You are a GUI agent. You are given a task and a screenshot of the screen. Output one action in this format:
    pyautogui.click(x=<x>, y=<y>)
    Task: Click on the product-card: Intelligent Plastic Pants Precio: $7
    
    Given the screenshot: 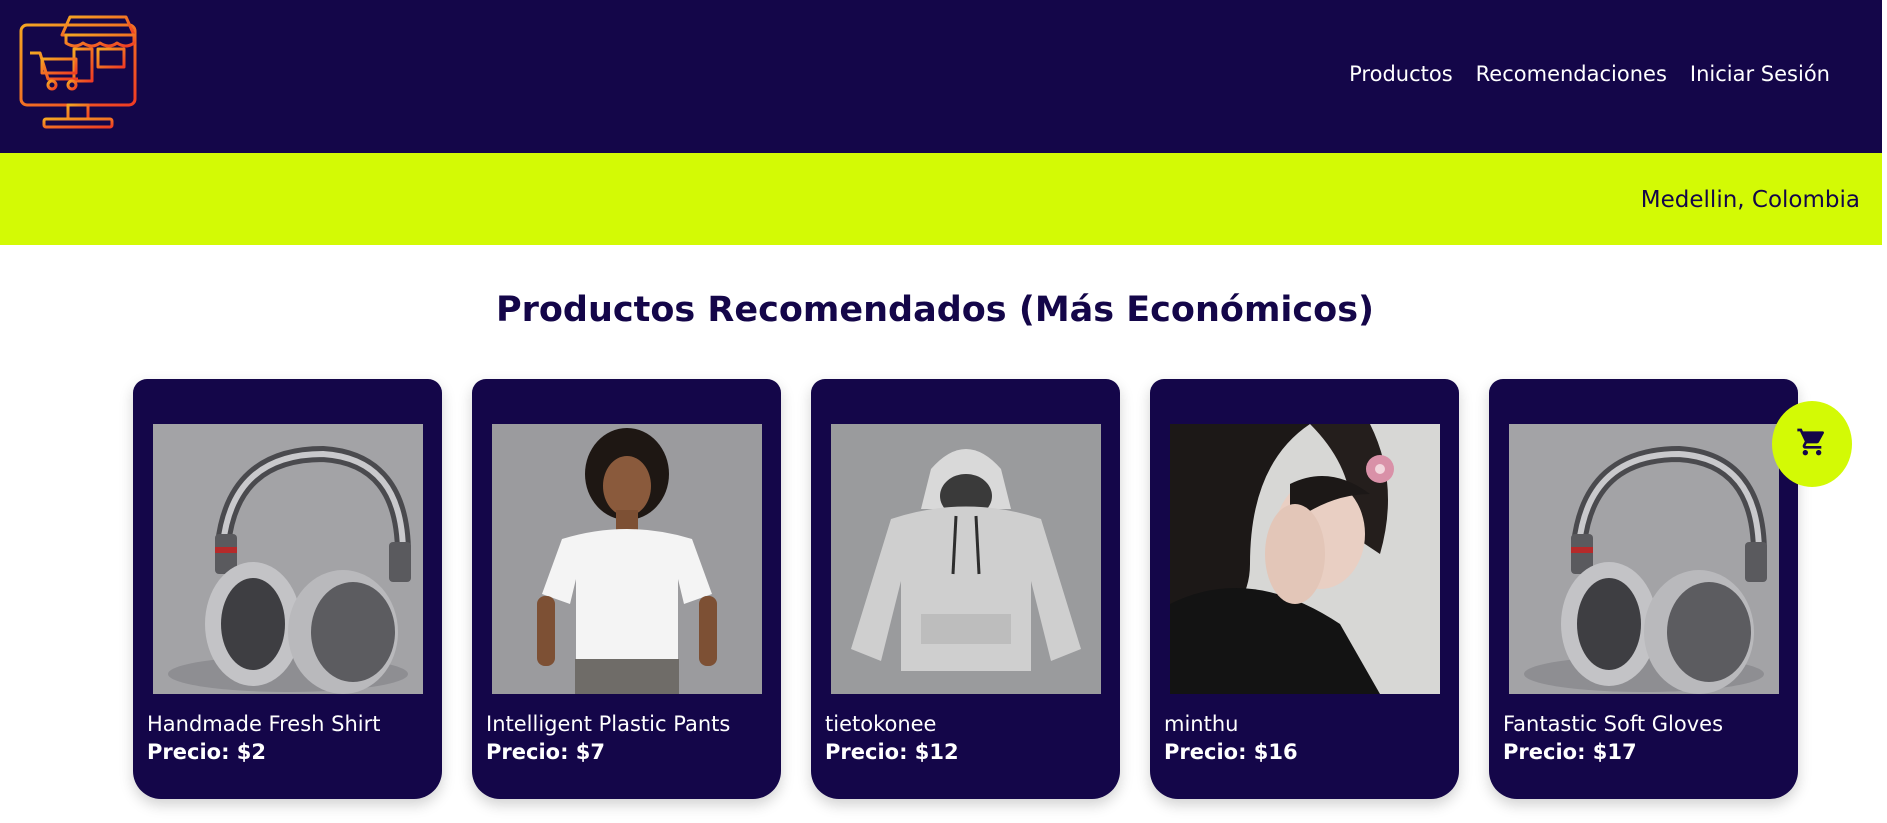 What is the action you would take?
    pyautogui.click(x=626, y=589)
    